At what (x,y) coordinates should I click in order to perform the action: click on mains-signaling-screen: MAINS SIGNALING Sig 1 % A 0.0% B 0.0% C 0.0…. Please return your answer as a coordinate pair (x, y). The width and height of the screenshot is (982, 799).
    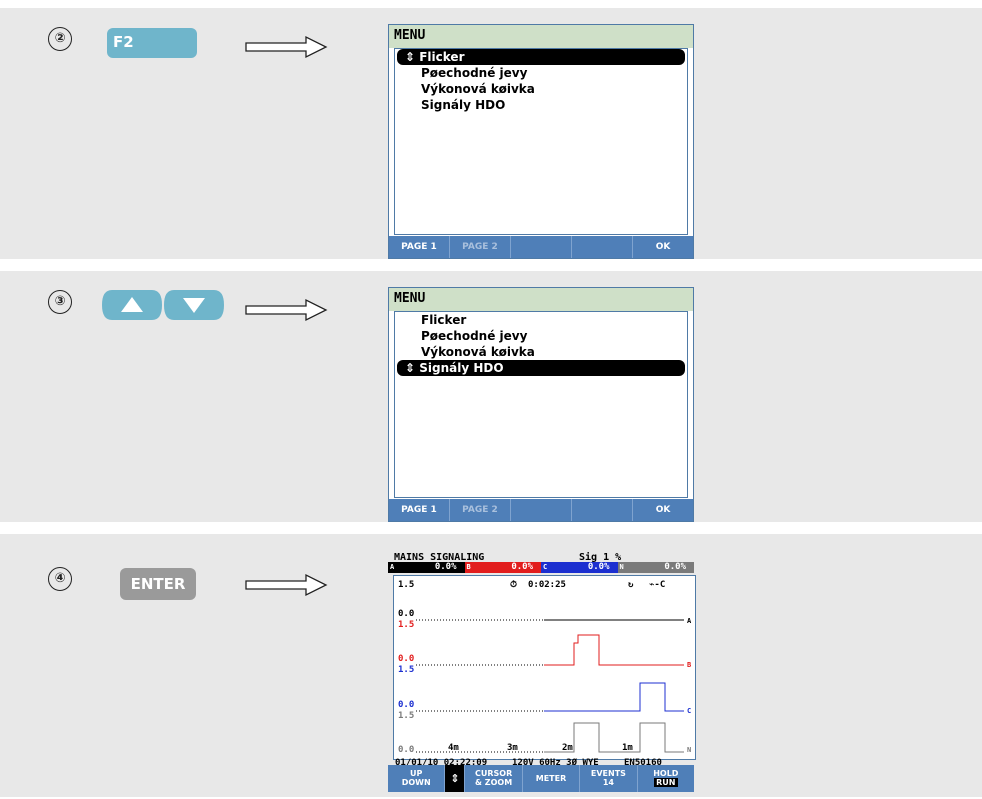
    Looking at the image, I should click on (542, 672).